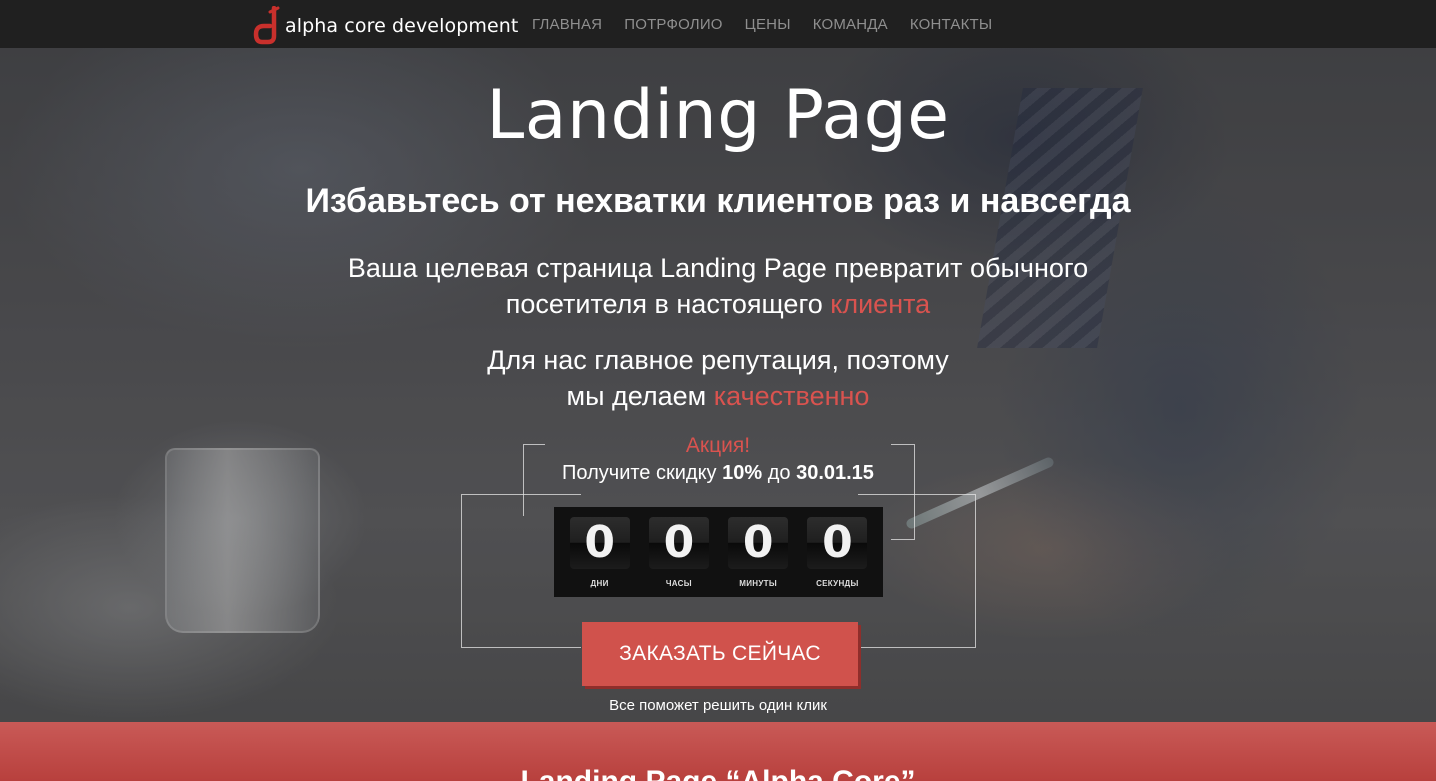  What do you see at coordinates (835, 473) in the screenshot?
I see `promo-date: 30.01.15` at bounding box center [835, 473].